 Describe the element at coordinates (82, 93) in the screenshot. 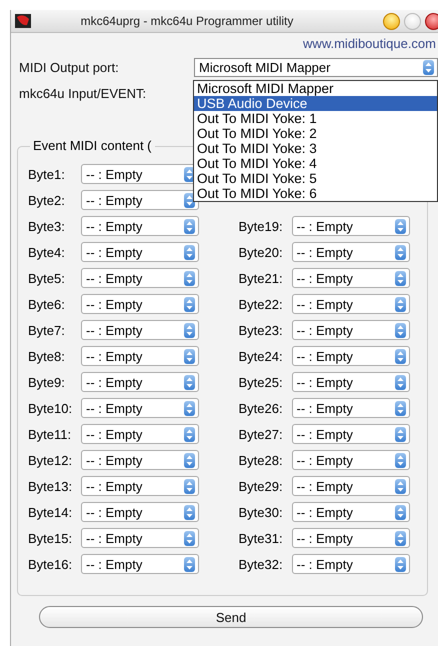

I see `field-label: mkc64u Input/EVENT:` at that location.